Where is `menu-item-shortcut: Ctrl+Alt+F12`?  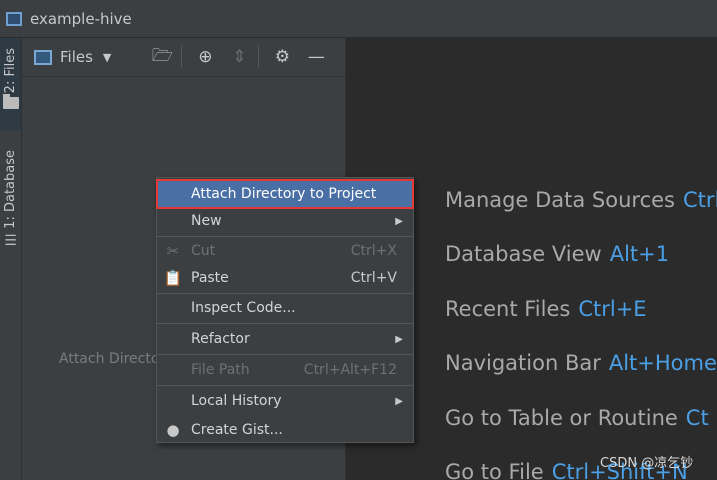 menu-item-shortcut: Ctrl+Alt+F12 is located at coordinates (350, 370).